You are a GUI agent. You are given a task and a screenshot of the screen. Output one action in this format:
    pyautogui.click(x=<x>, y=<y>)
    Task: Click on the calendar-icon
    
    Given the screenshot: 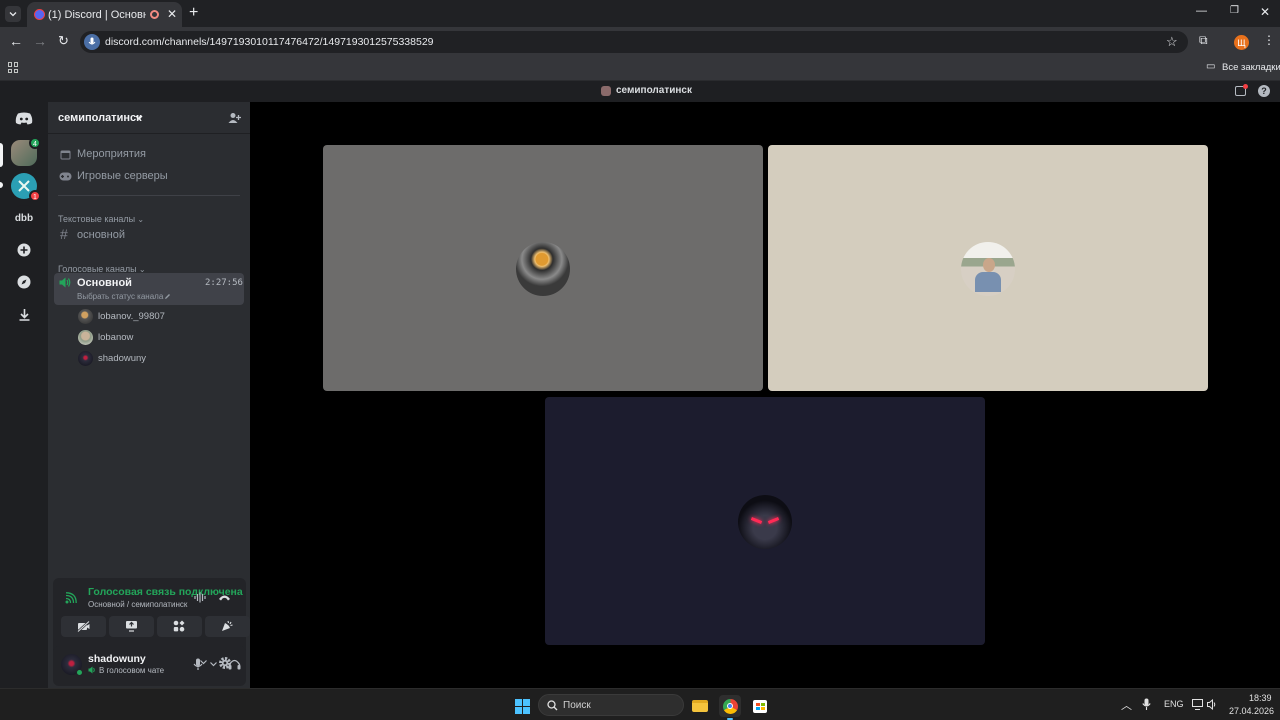 What is the action you would take?
    pyautogui.click(x=65, y=155)
    